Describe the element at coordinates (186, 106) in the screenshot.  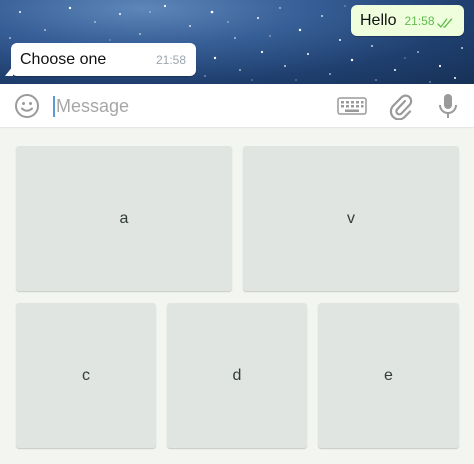
I see `message-input` at that location.